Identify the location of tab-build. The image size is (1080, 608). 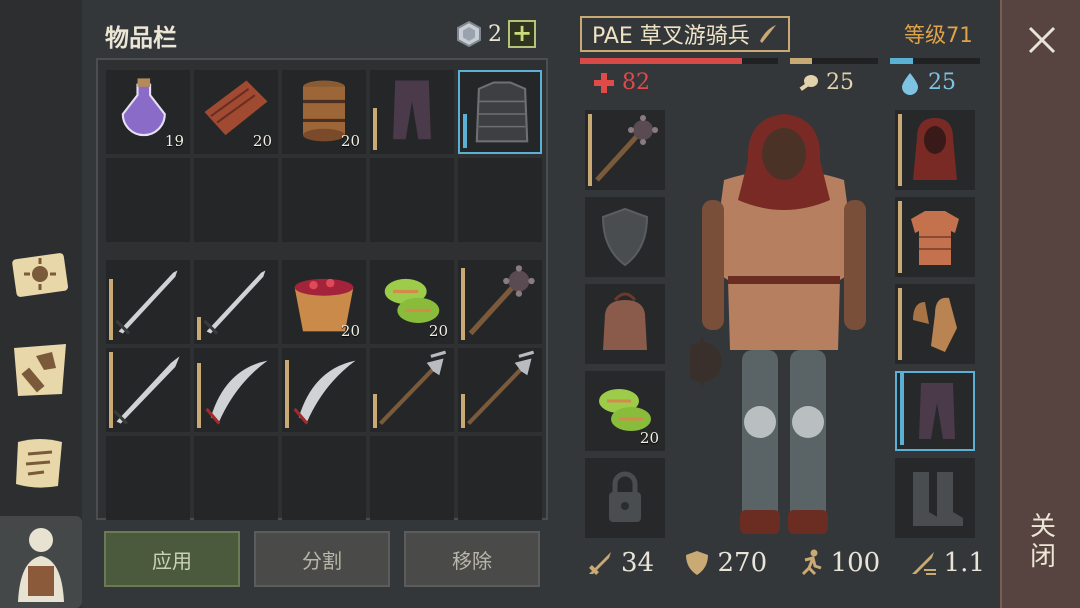
(40, 370).